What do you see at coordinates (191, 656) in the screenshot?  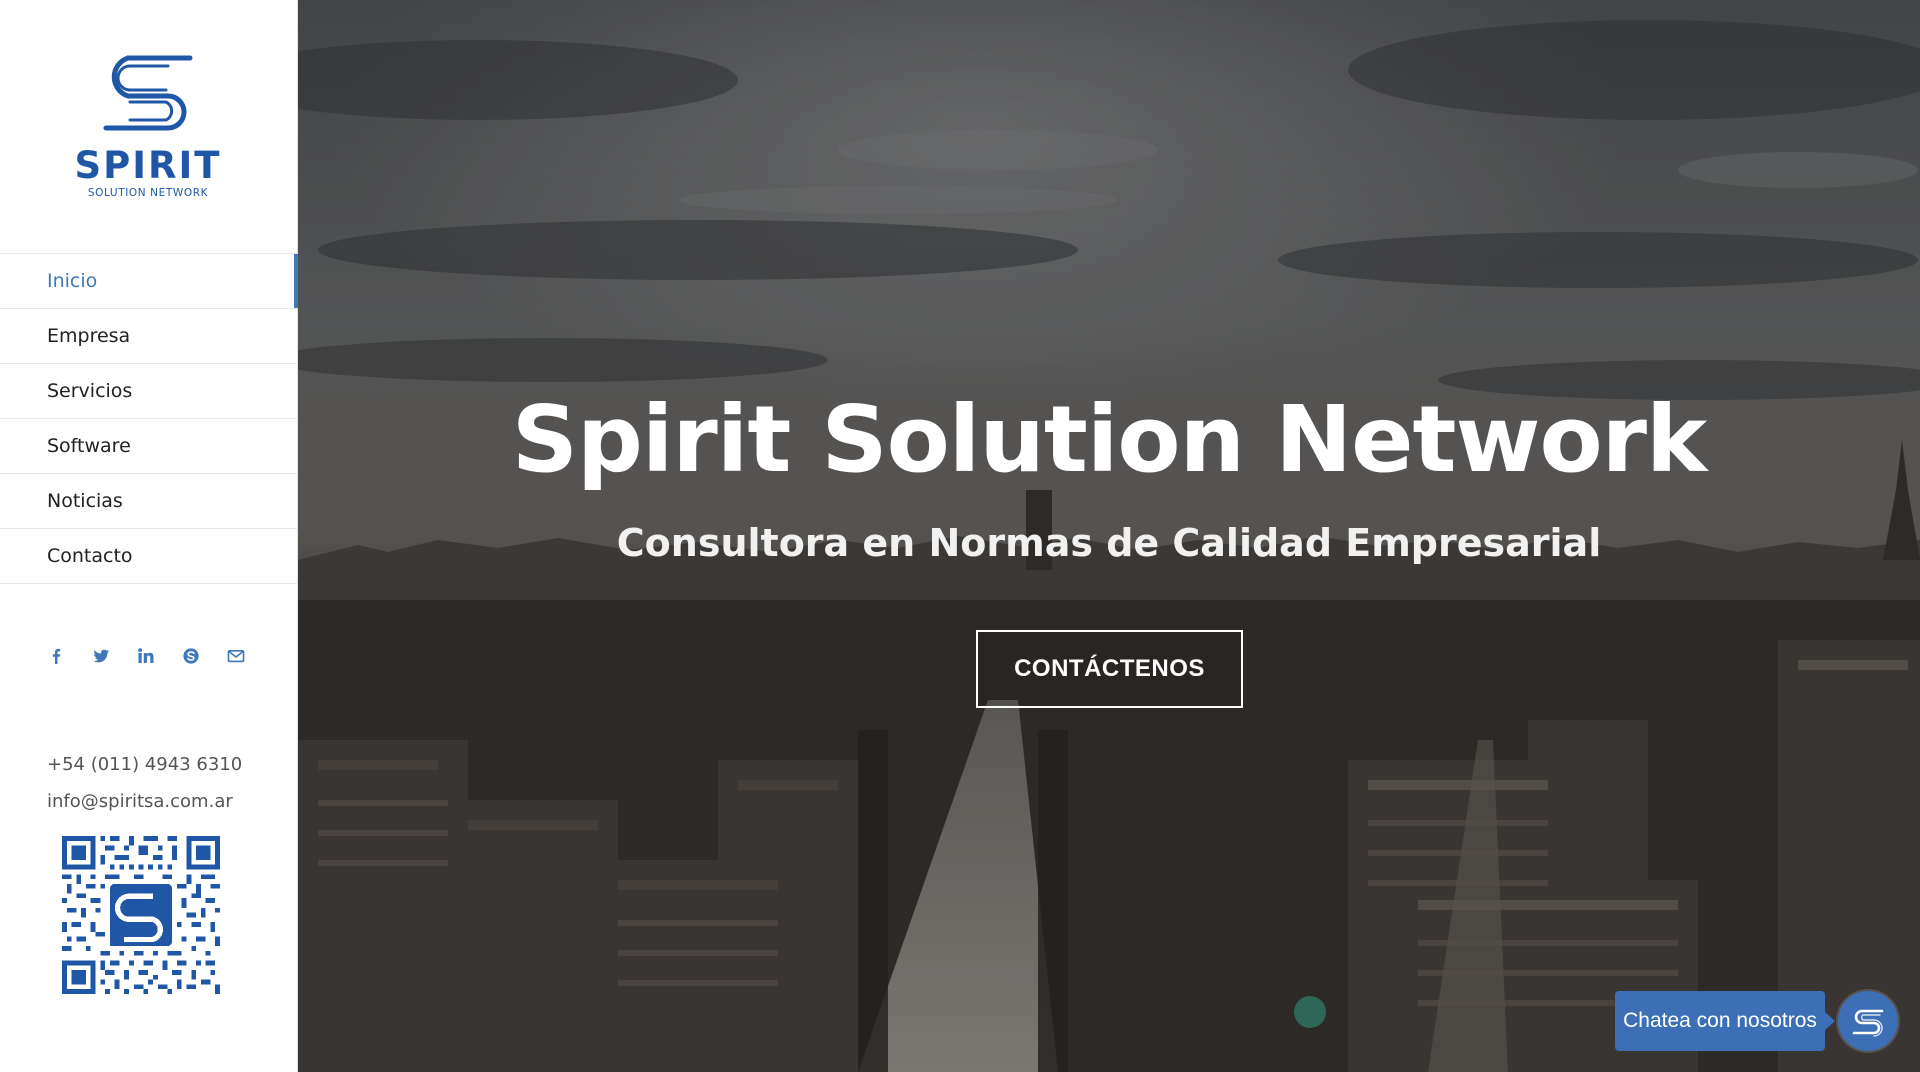 I see `skype-icon` at bounding box center [191, 656].